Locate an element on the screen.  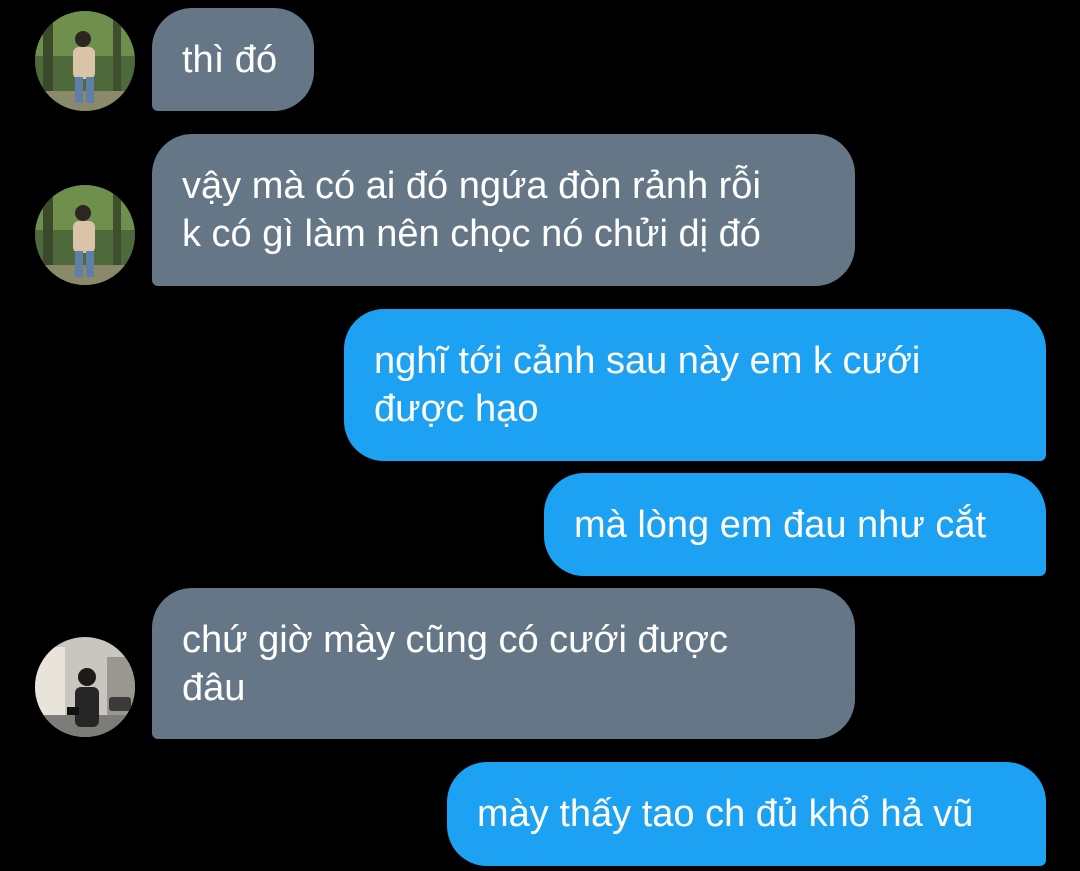
message-bubble-outgoing: mày thấy tao ch đủ khổ hả vũ is located at coordinates (746, 814).